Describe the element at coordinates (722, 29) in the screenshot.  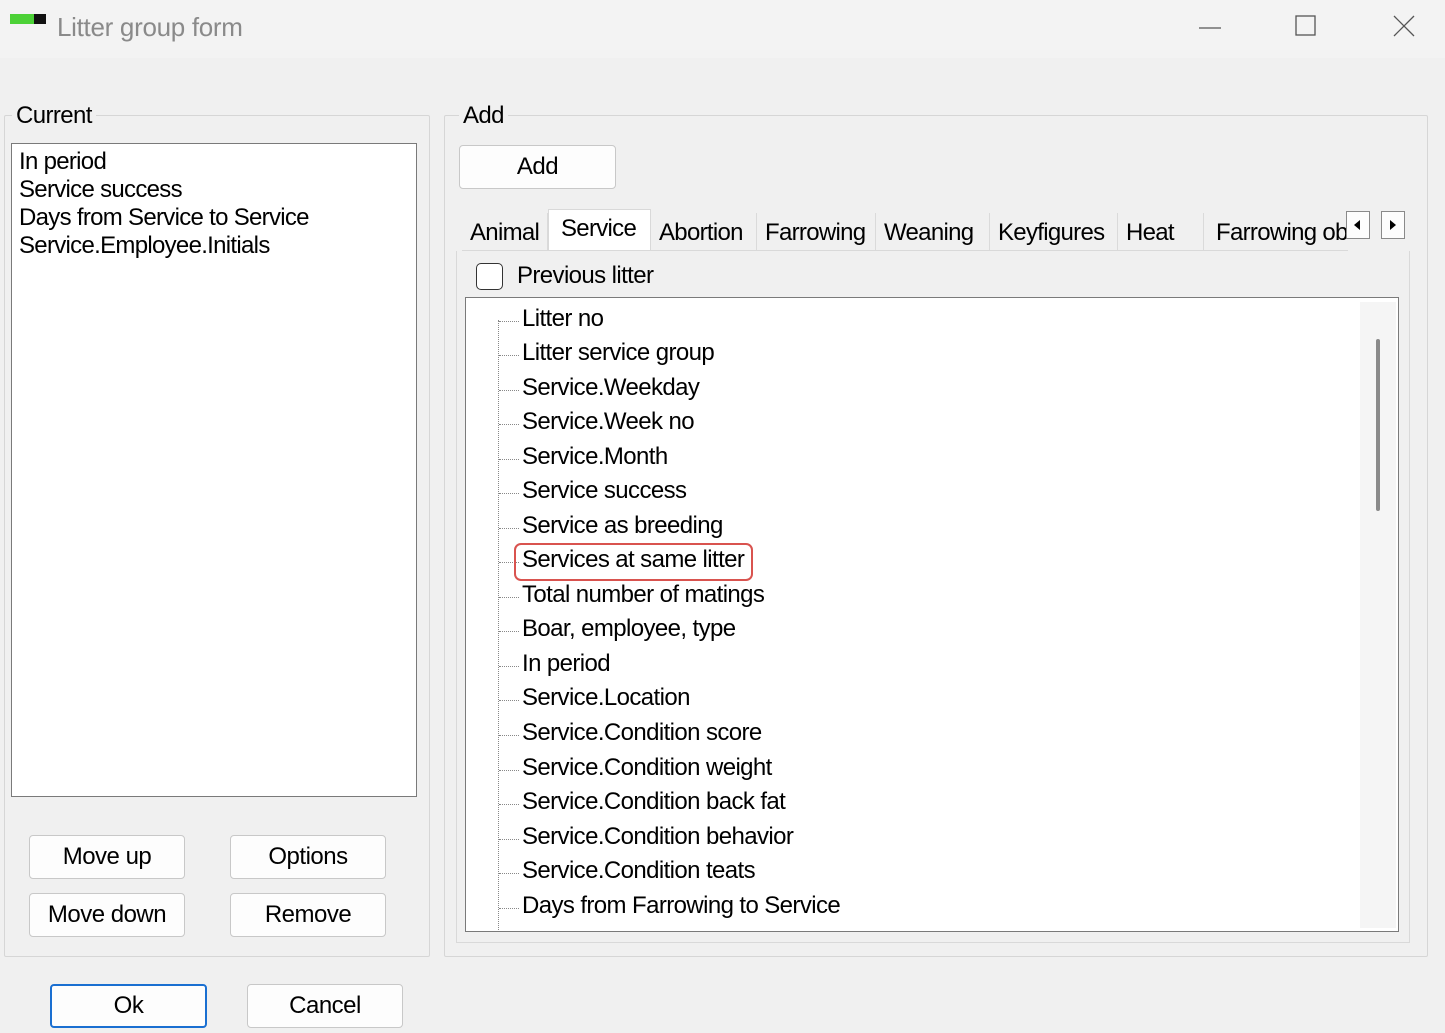
I see `title-bar: Litter group form` at that location.